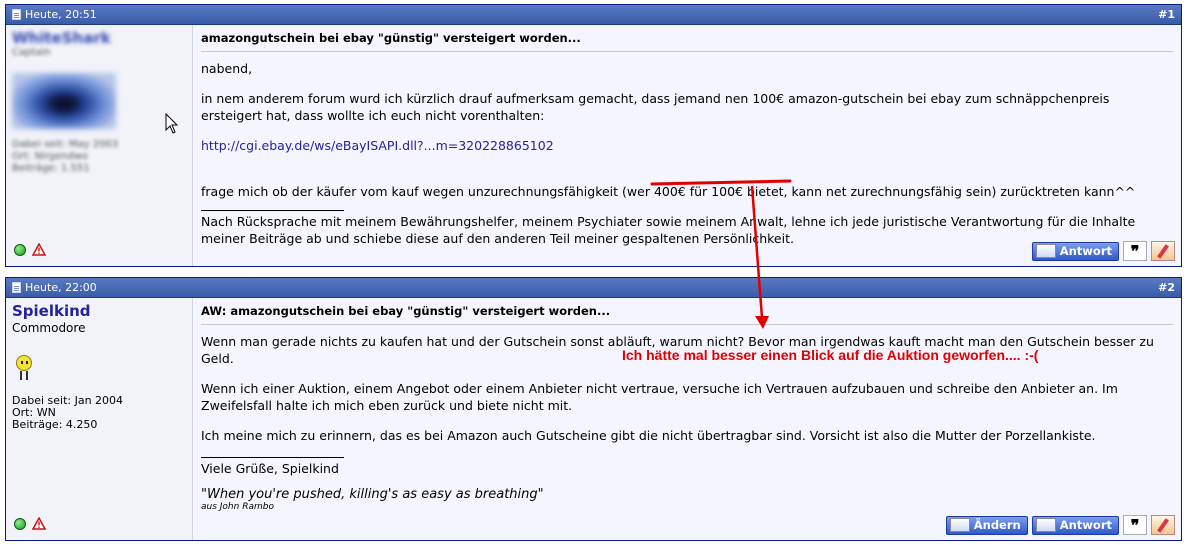  Describe the element at coordinates (99, 38) in the screenshot. I see `username: WhiteShark` at that location.